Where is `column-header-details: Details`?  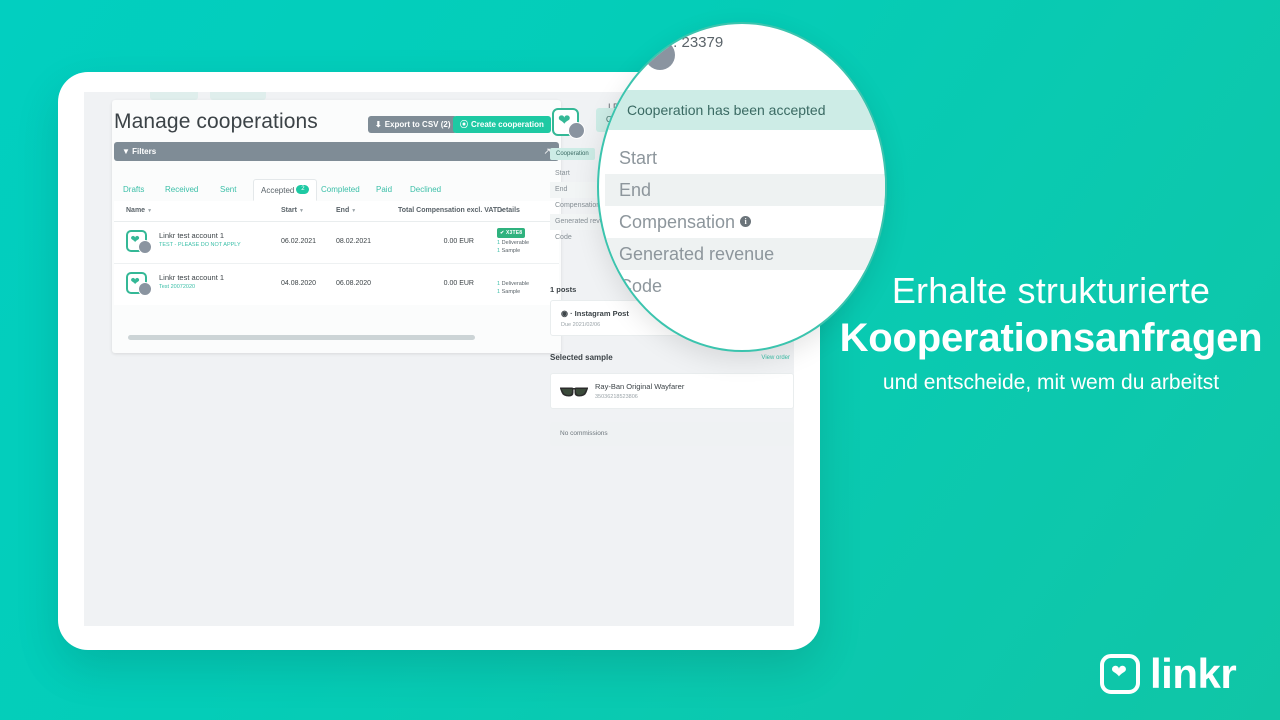
column-header-details: Details is located at coordinates (508, 211).